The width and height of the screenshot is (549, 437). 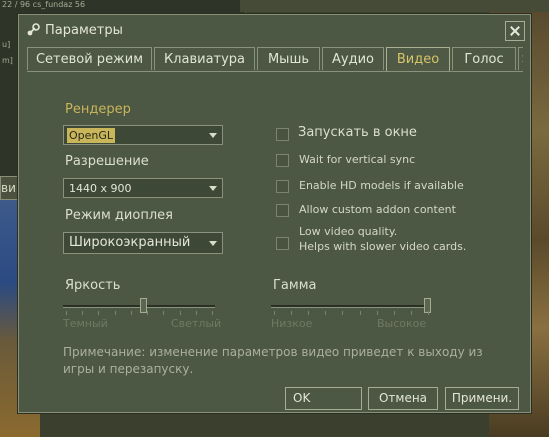 I want to click on display-mode-label: Режим диоплея, so click(x=119, y=215).